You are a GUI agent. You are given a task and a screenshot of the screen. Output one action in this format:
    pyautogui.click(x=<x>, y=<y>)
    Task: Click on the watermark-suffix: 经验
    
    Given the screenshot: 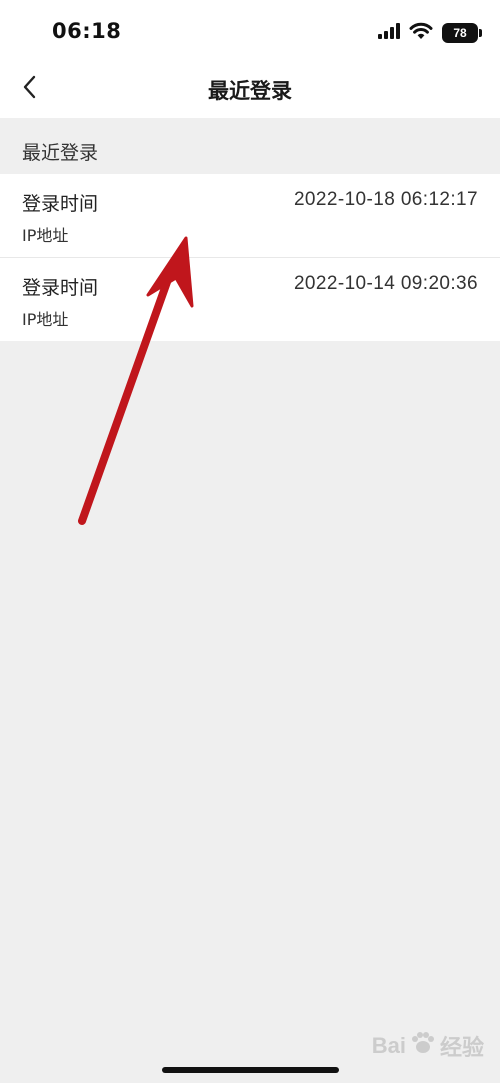 What is the action you would take?
    pyautogui.click(x=461, y=1047)
    